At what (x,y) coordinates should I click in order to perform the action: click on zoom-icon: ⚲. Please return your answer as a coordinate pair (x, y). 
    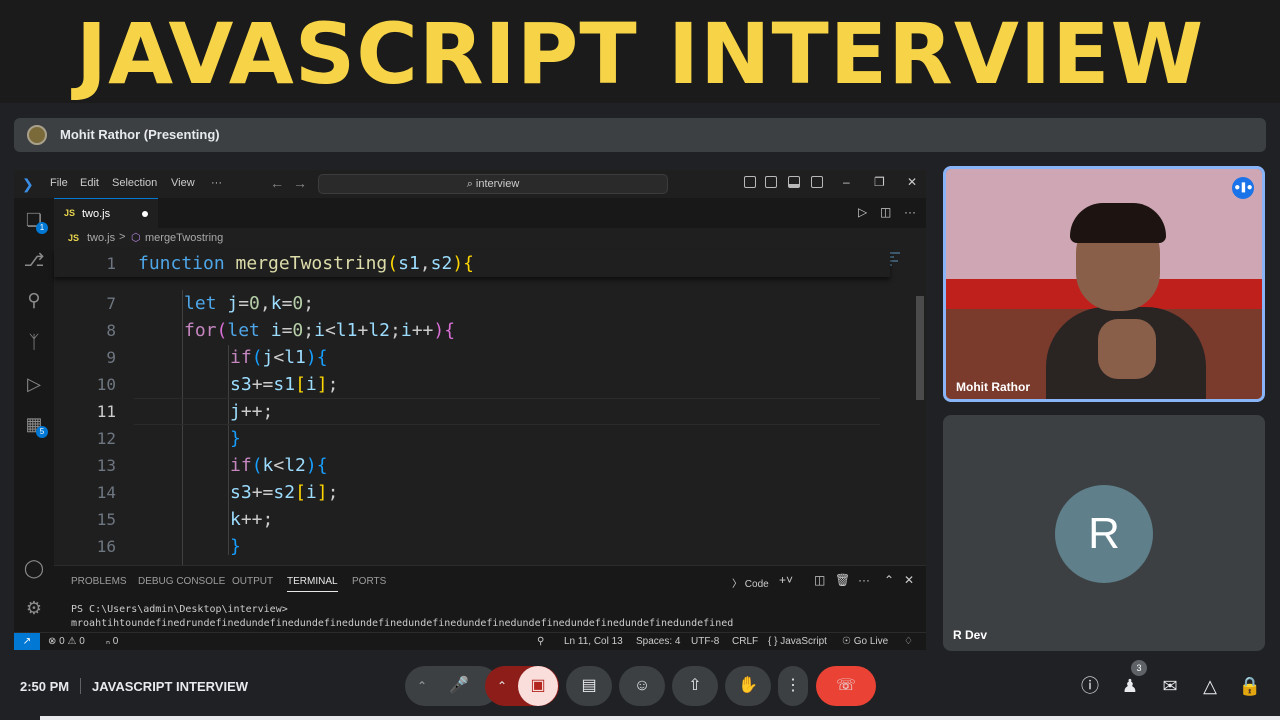
    Looking at the image, I should click on (540, 641).